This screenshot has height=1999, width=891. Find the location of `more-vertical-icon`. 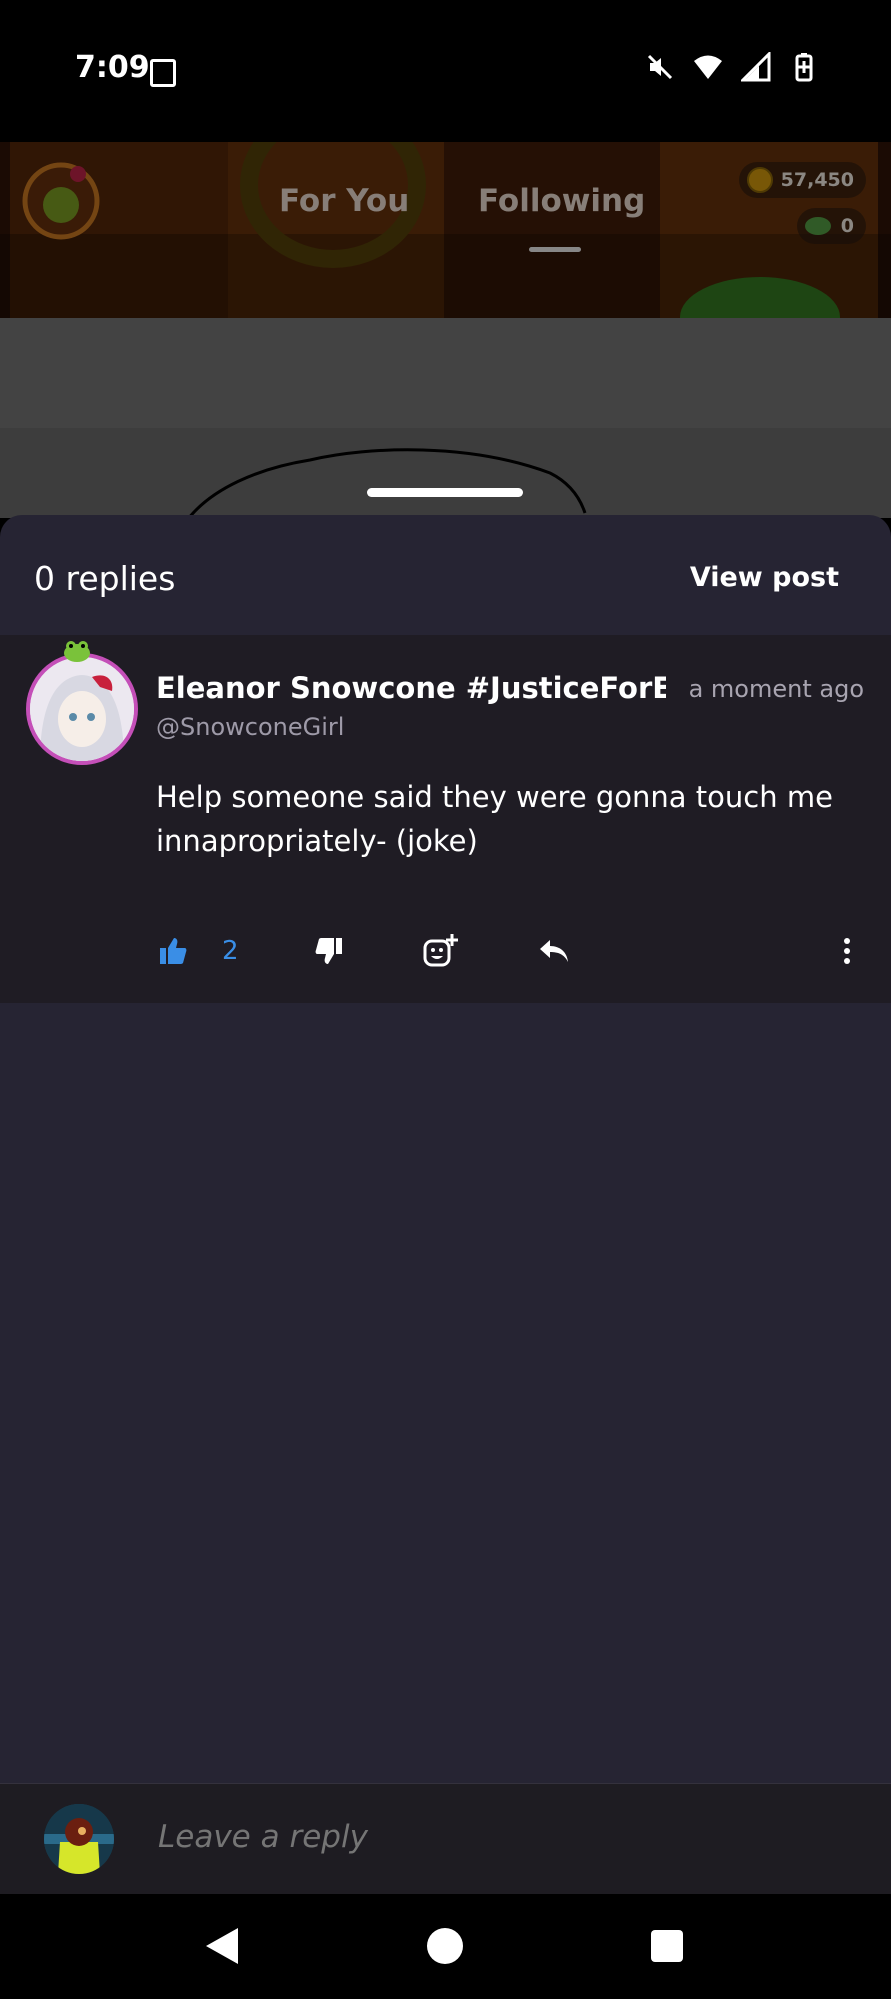

more-vertical-icon is located at coordinates (847, 951).